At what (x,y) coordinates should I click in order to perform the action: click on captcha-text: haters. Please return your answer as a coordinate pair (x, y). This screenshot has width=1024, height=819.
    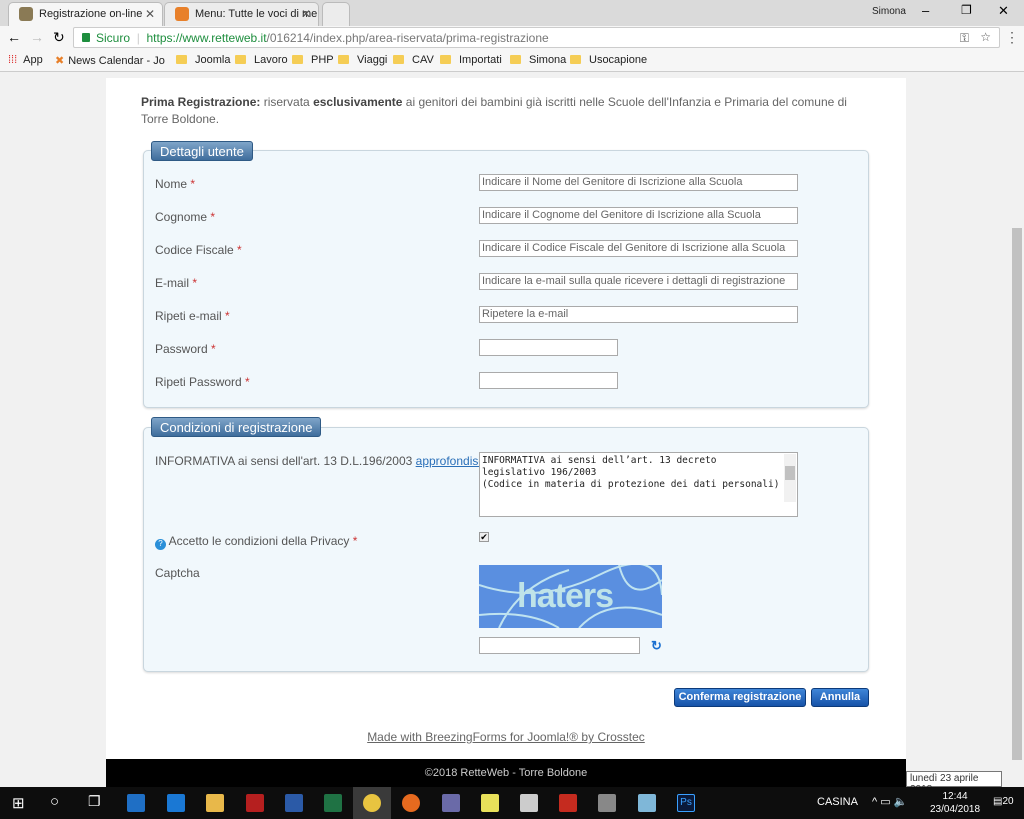
    Looking at the image, I should click on (565, 596).